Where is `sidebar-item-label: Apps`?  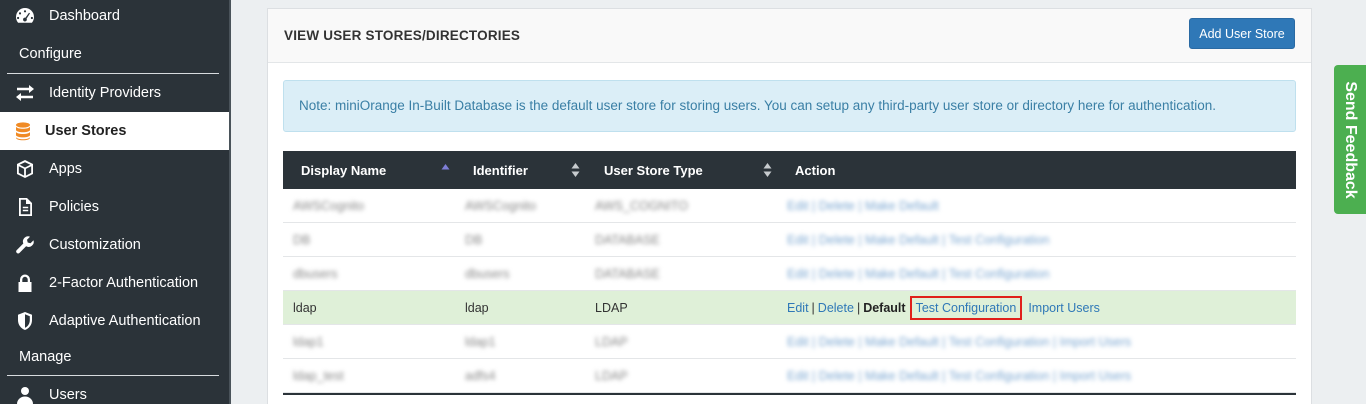
sidebar-item-label: Apps is located at coordinates (66, 169).